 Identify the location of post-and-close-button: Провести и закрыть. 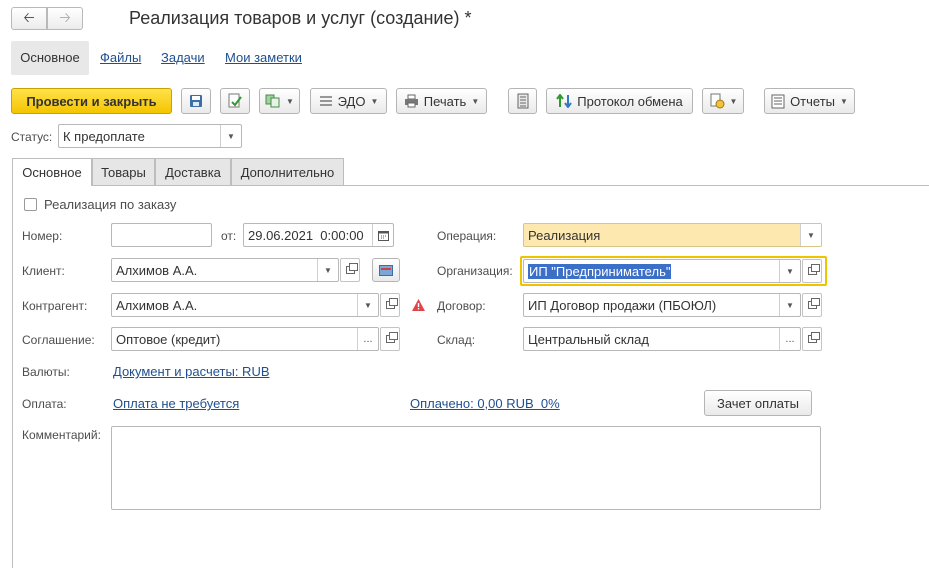
(91, 101).